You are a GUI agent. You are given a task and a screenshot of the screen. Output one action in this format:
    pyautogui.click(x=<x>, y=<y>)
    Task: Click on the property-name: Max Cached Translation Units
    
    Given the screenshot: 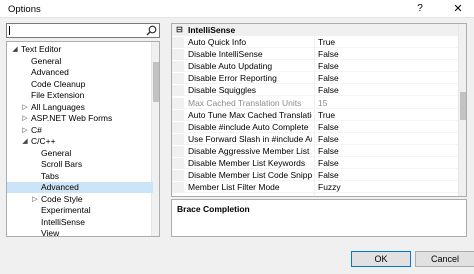 What is the action you would take?
    pyautogui.click(x=245, y=102)
    